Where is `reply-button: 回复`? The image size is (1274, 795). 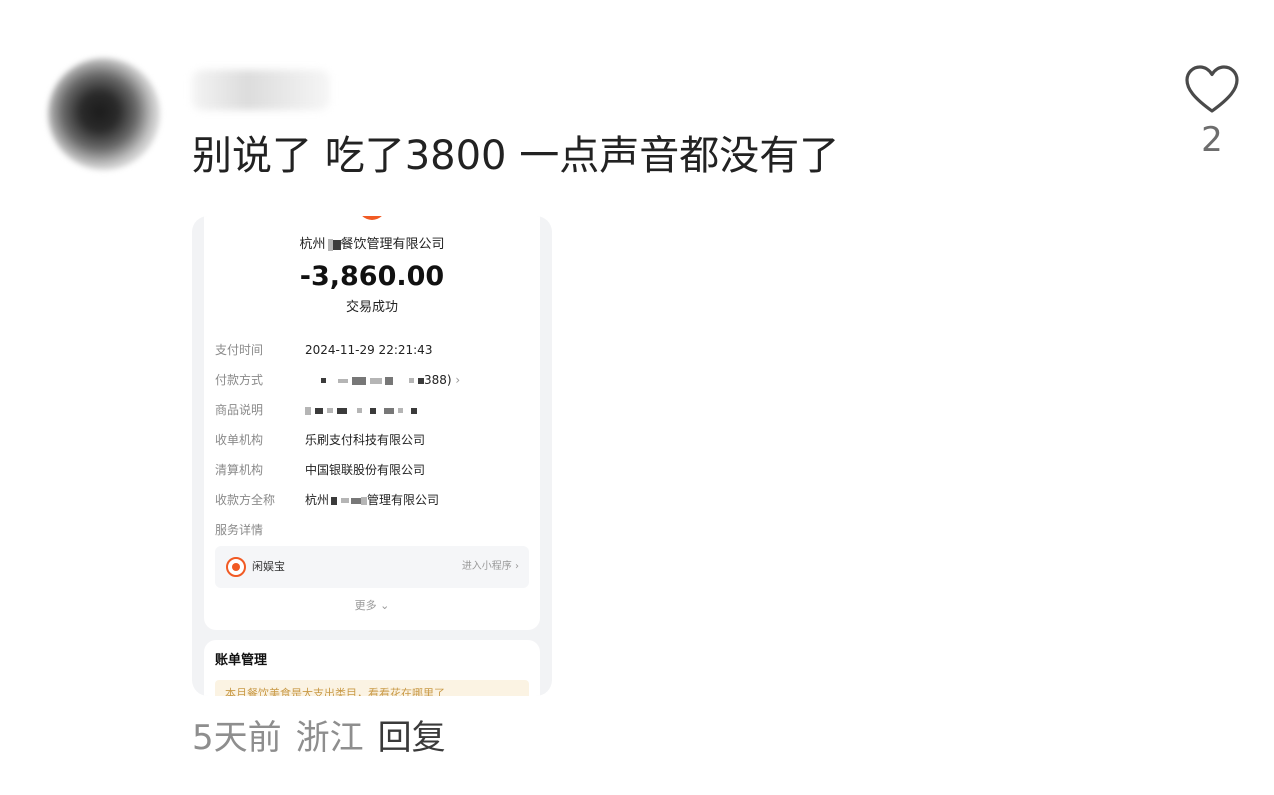 reply-button: 回复 is located at coordinates (412, 738).